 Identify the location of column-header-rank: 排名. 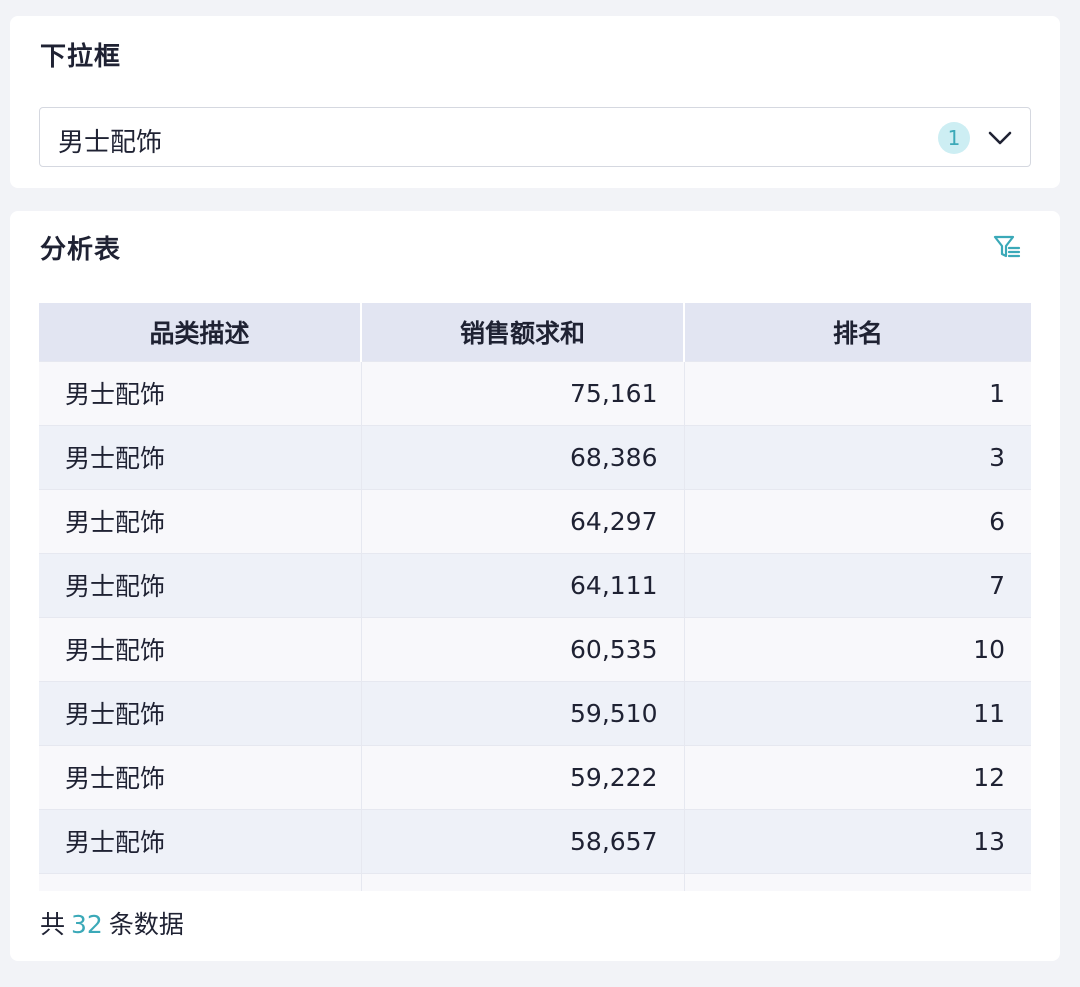
(857, 332).